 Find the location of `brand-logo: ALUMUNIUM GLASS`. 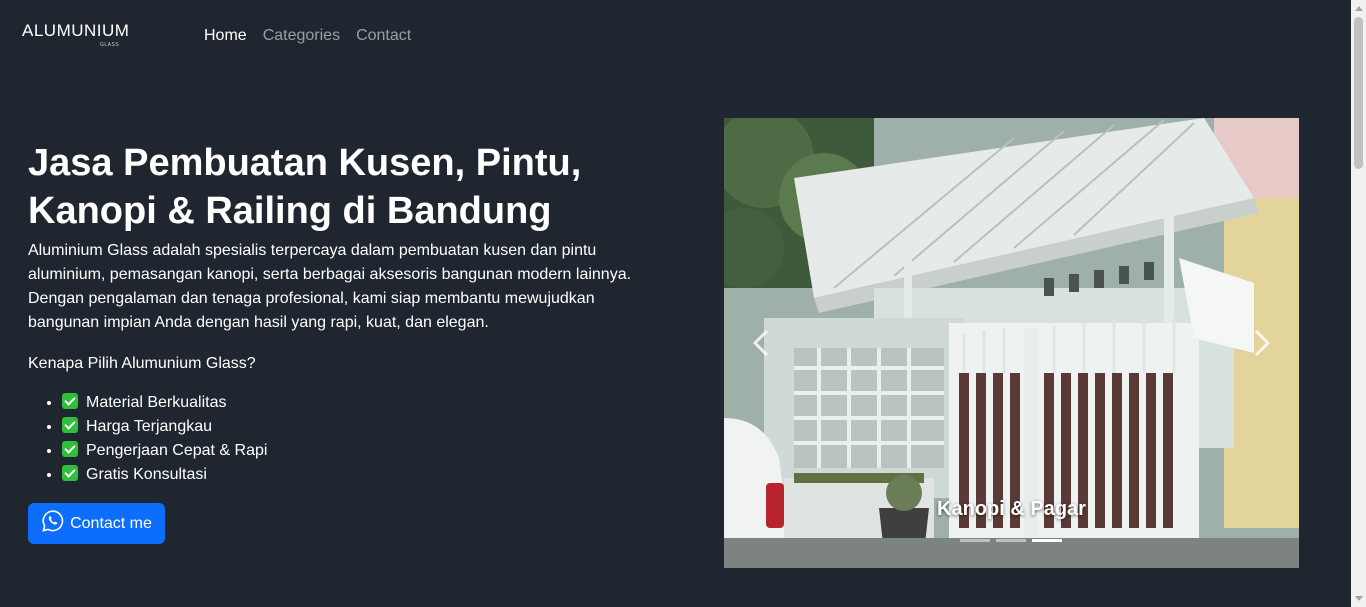

brand-logo: ALUMUNIUM GLASS is located at coordinates (76, 34).